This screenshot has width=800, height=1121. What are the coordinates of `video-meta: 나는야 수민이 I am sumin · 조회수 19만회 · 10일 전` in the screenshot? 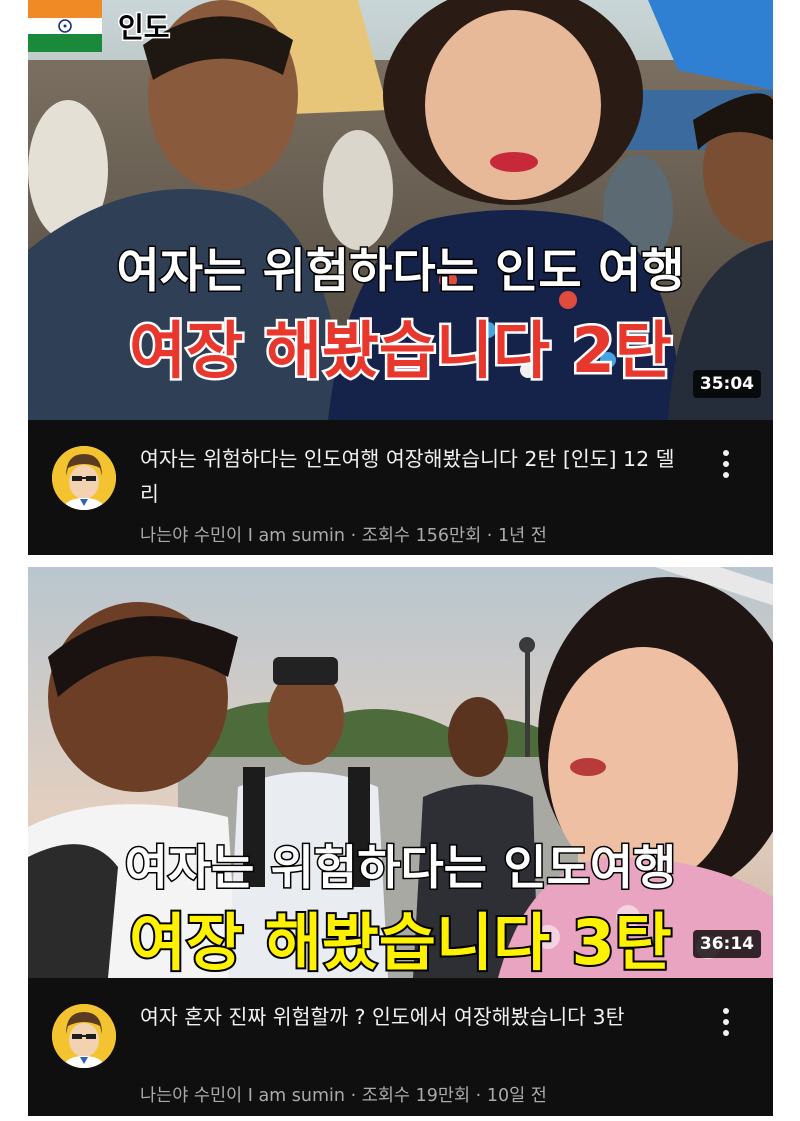 It's located at (343, 1094).